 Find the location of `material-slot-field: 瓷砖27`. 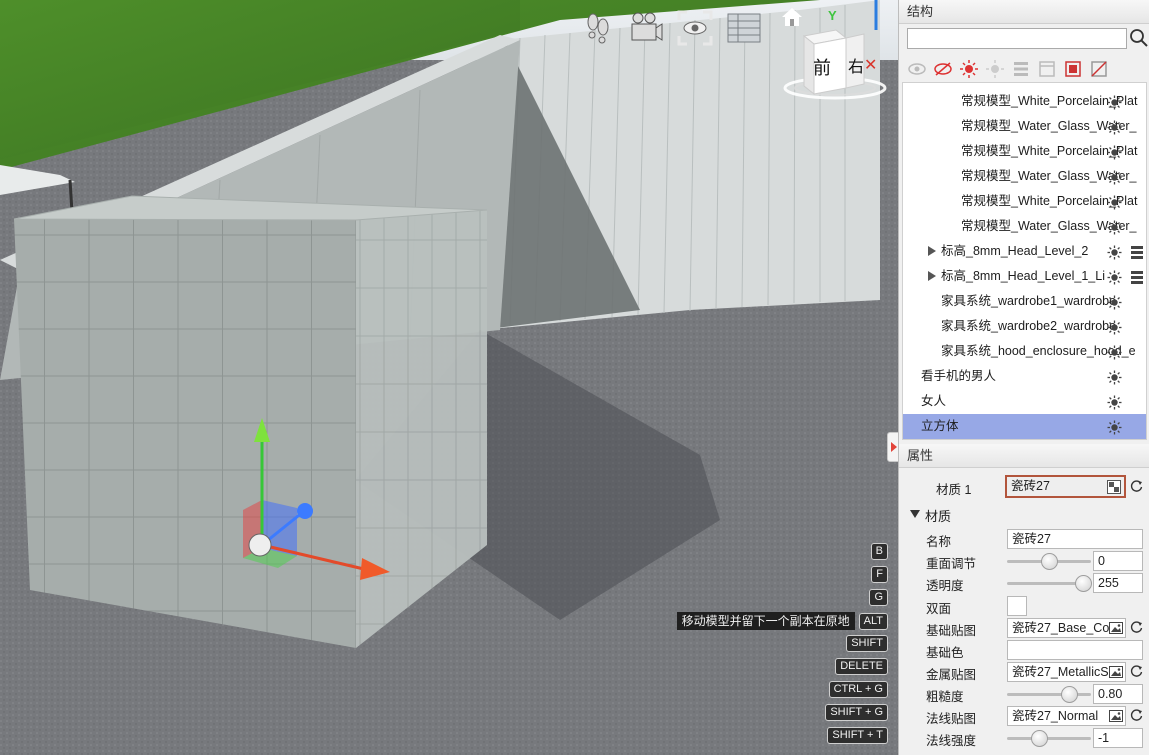

material-slot-field: 瓷砖27 is located at coordinates (1065, 486).